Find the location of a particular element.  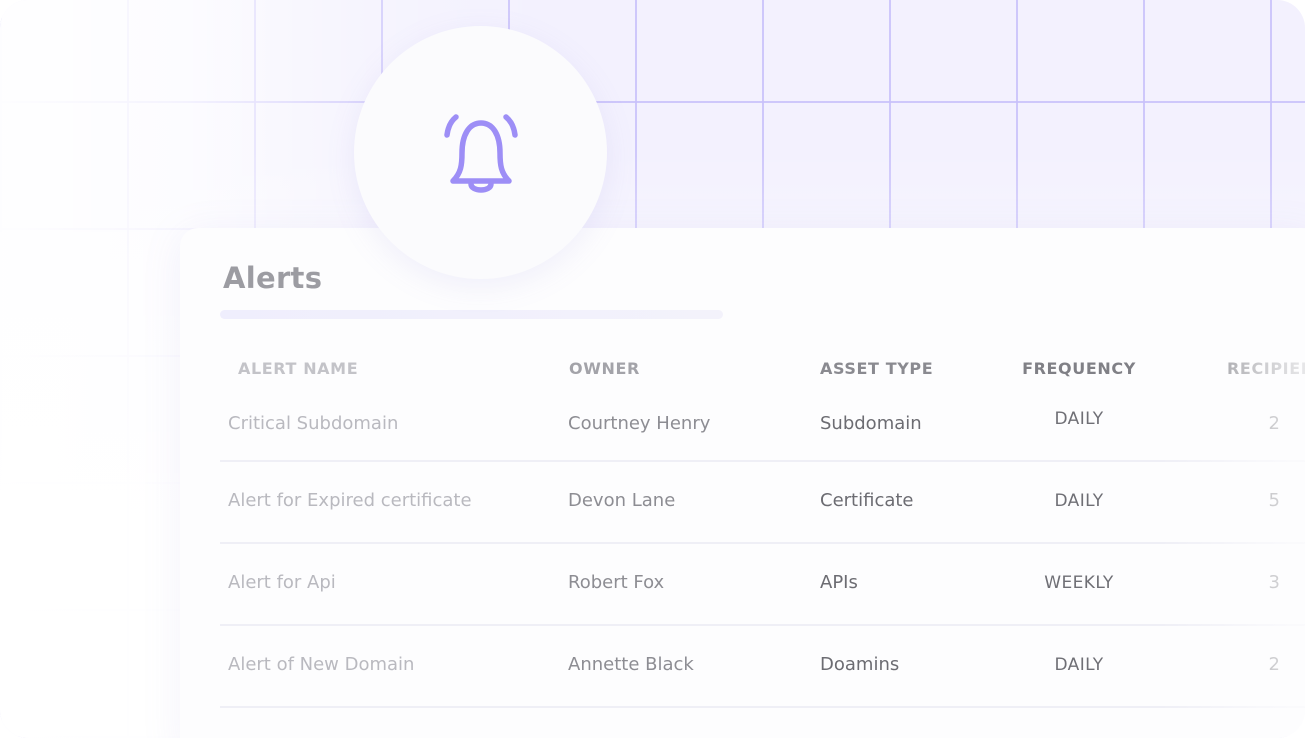

alert-asset-type: APIs is located at coordinates (839, 582).